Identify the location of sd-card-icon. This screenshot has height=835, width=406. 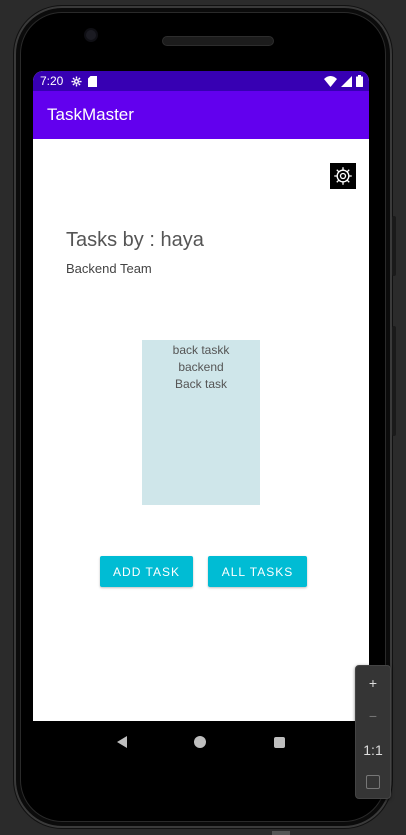
(93, 81).